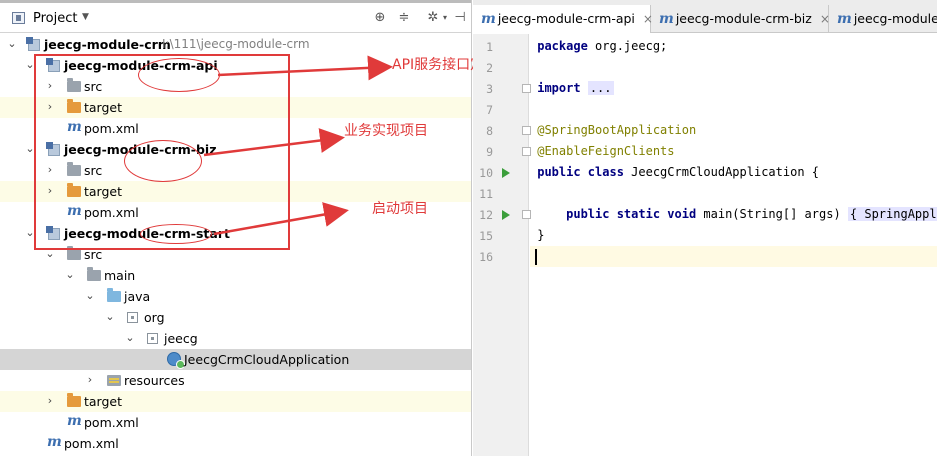 The image size is (937, 456). What do you see at coordinates (400, 209) in the screenshot?
I see `callout-start: 启动项目` at bounding box center [400, 209].